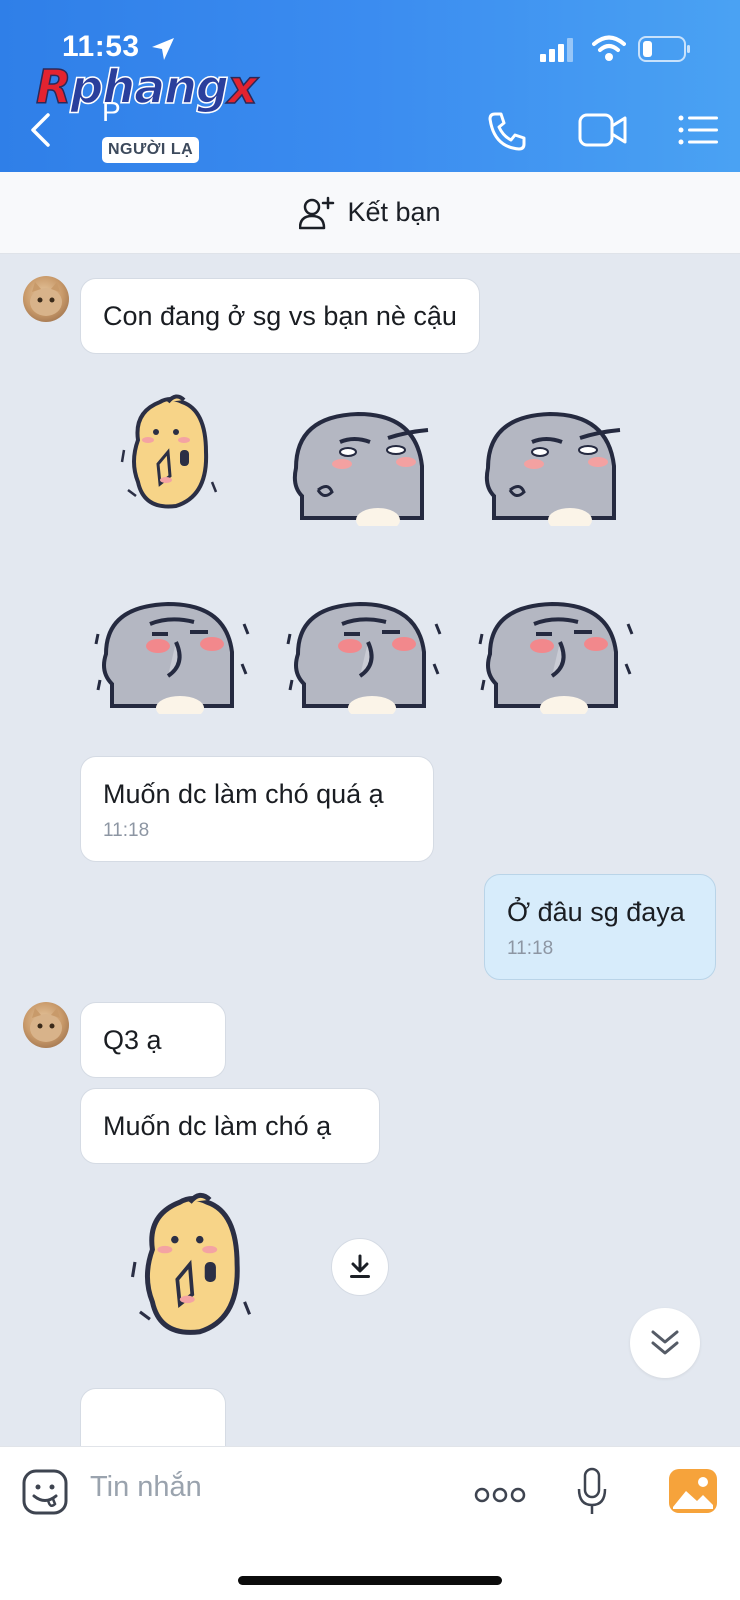 This screenshot has height=1600, width=740. I want to click on add-friend-icon, so click(317, 212).